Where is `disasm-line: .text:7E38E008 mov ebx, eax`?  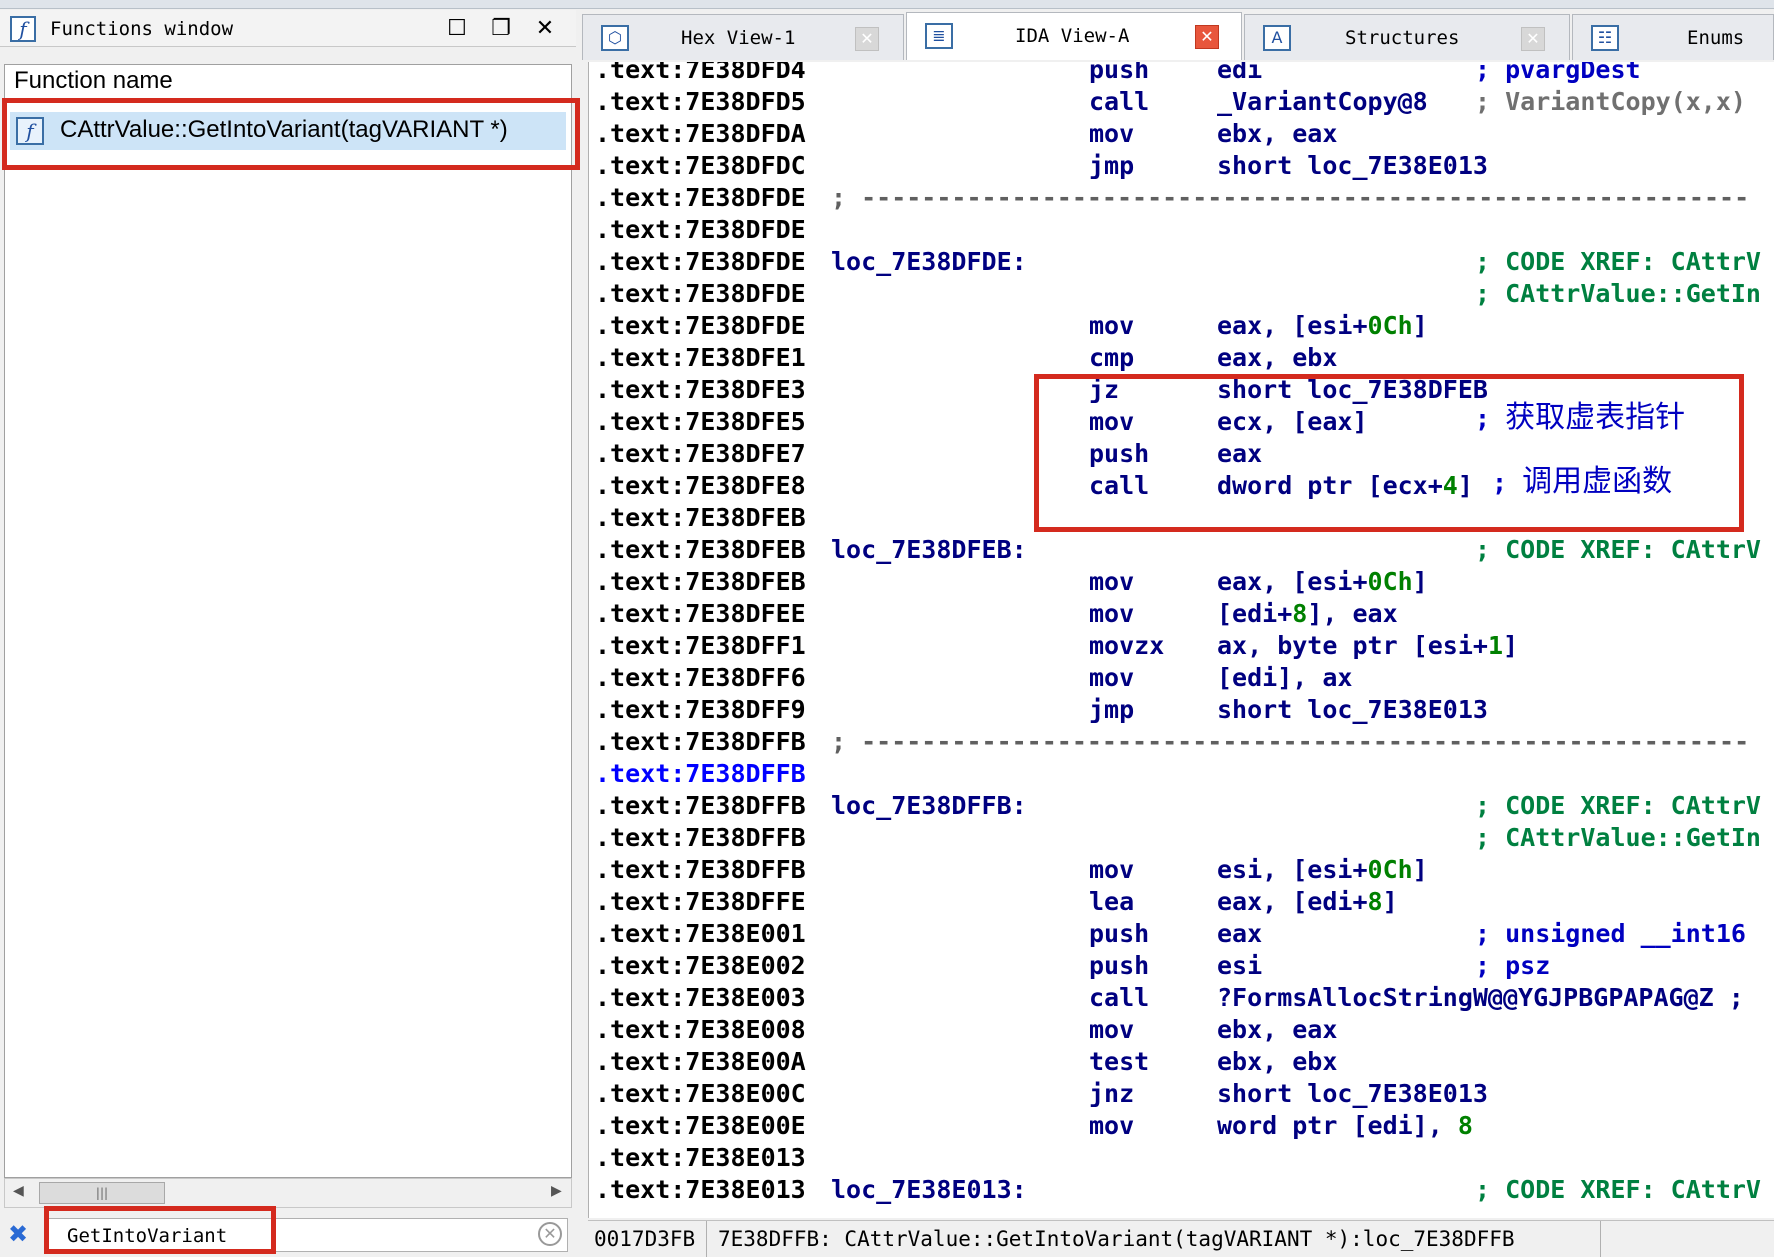
disasm-line: .text:7E38E008 mov ebx, eax is located at coordinates (1184, 1030).